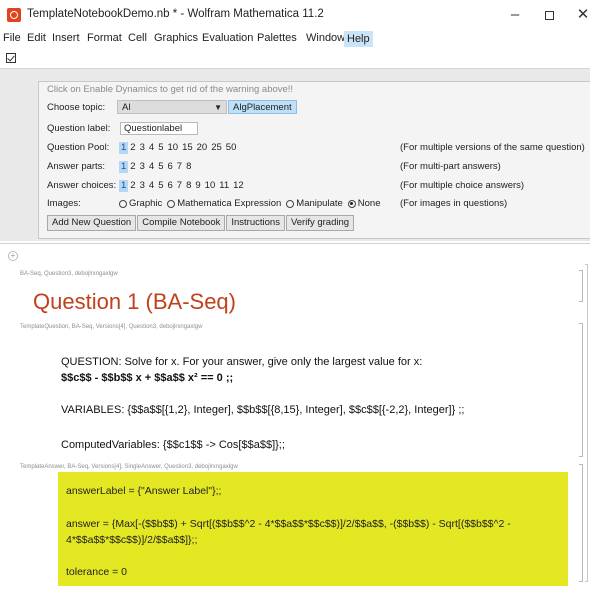  What do you see at coordinates (160, 148) in the screenshot?
I see `pool-option: 5` at bounding box center [160, 148].